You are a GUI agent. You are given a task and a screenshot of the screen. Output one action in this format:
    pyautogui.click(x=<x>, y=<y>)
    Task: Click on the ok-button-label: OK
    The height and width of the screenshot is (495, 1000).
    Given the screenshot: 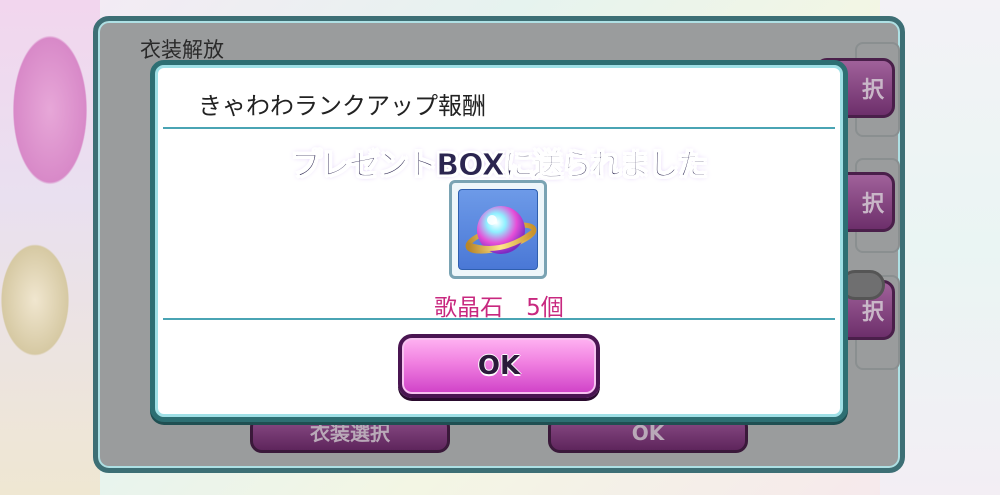 What is the action you would take?
    pyautogui.click(x=499, y=366)
    